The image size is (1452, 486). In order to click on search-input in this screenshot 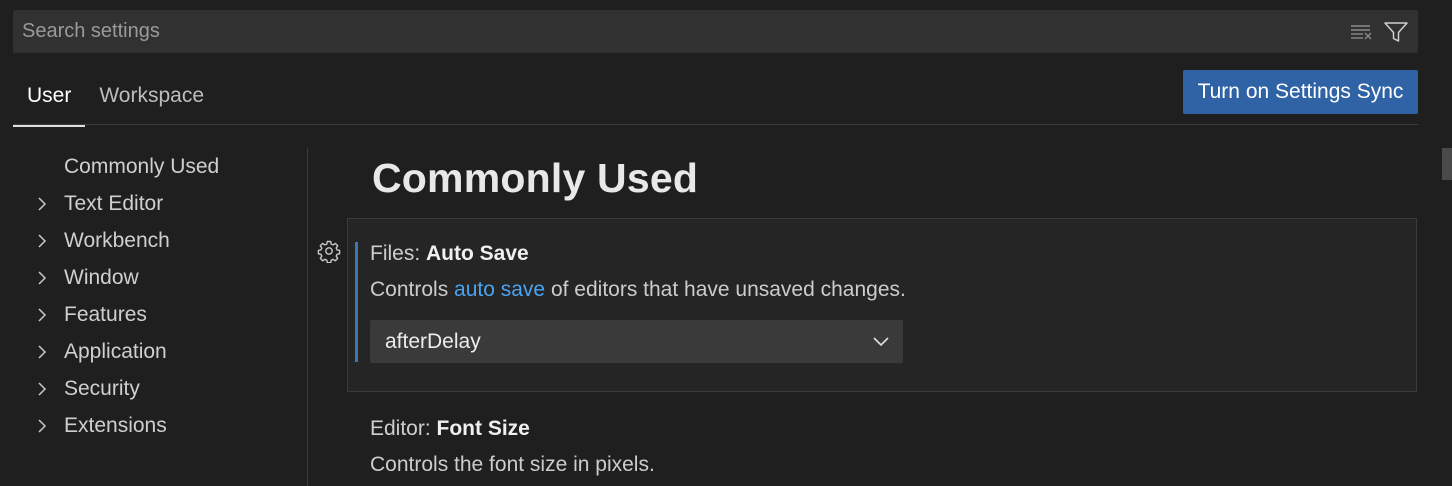, I will do `click(682, 31)`.